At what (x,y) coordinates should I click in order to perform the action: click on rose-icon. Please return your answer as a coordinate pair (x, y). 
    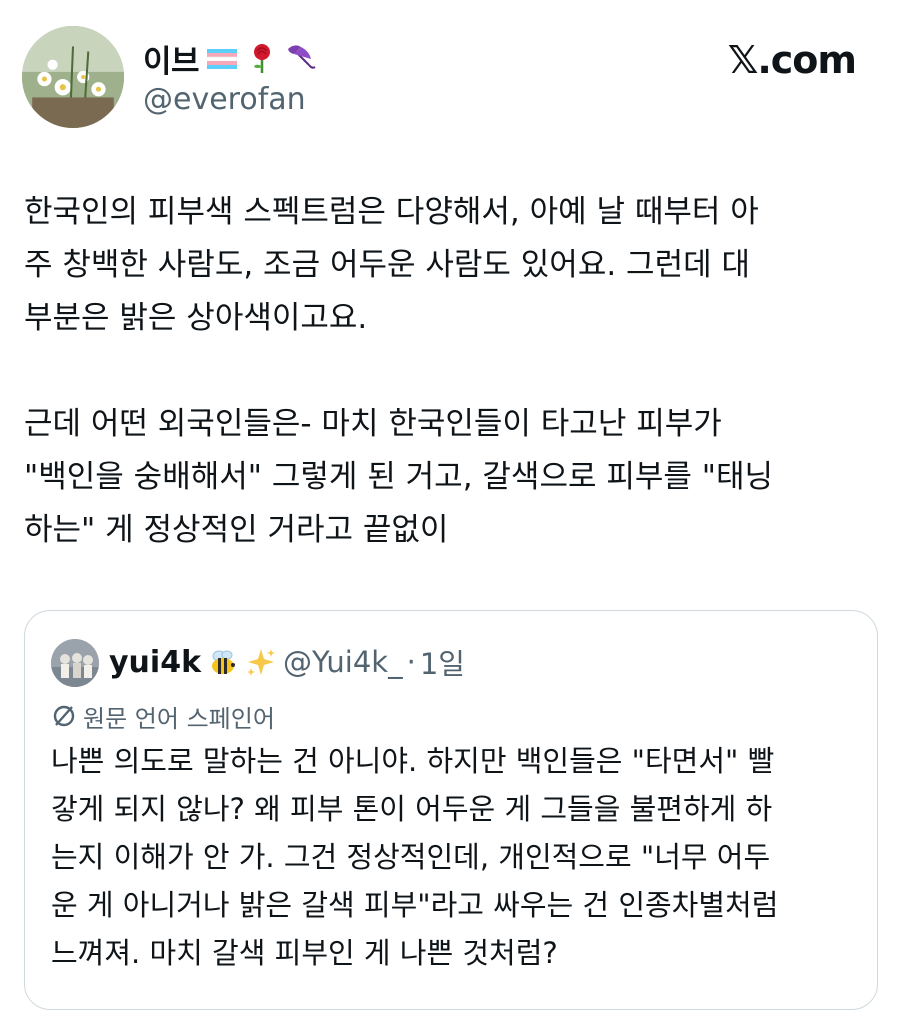
    Looking at the image, I should click on (262, 58).